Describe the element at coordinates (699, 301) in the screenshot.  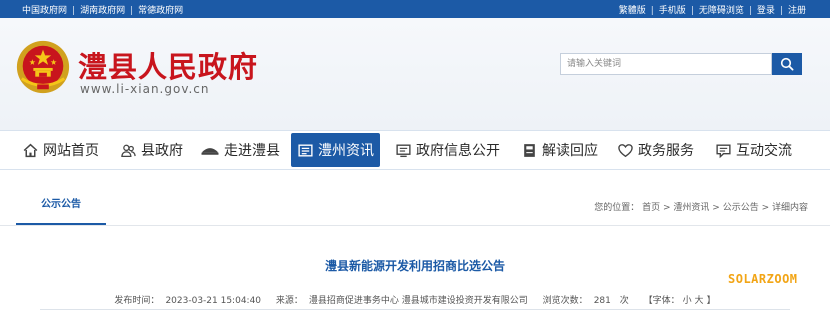
I see `font-large-button: 大` at that location.